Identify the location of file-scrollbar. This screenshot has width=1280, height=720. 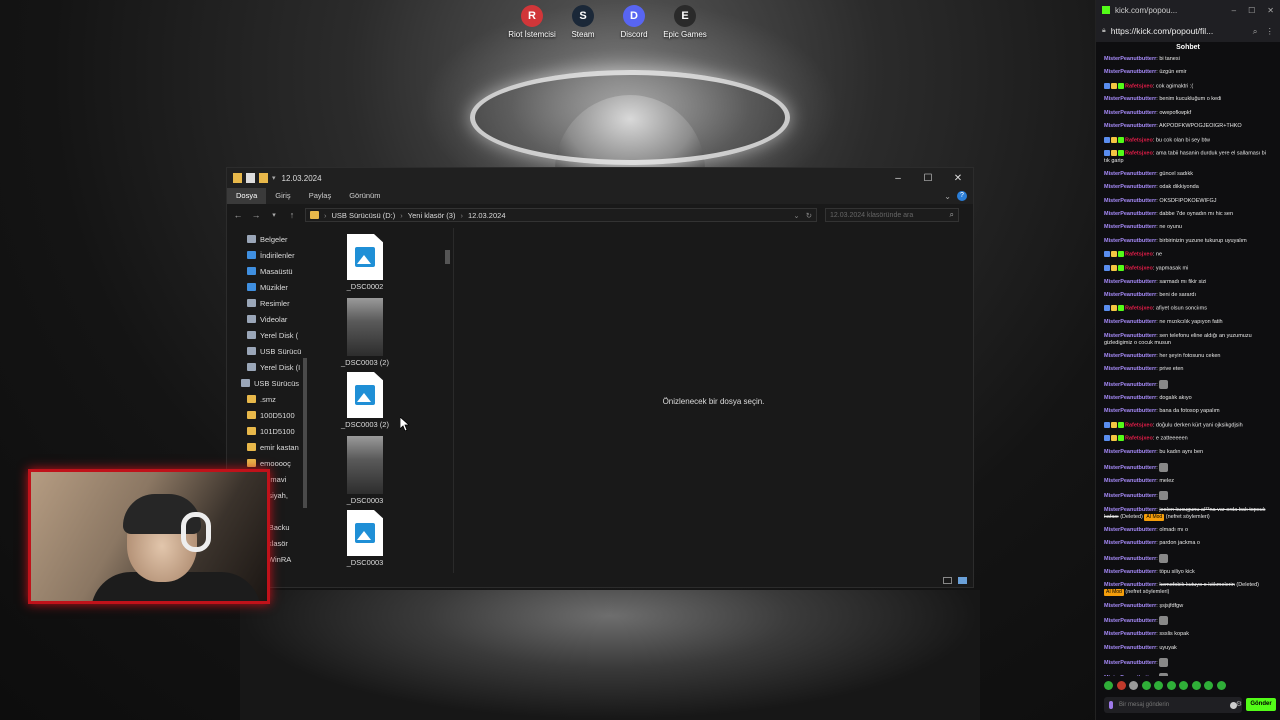
(447, 400).